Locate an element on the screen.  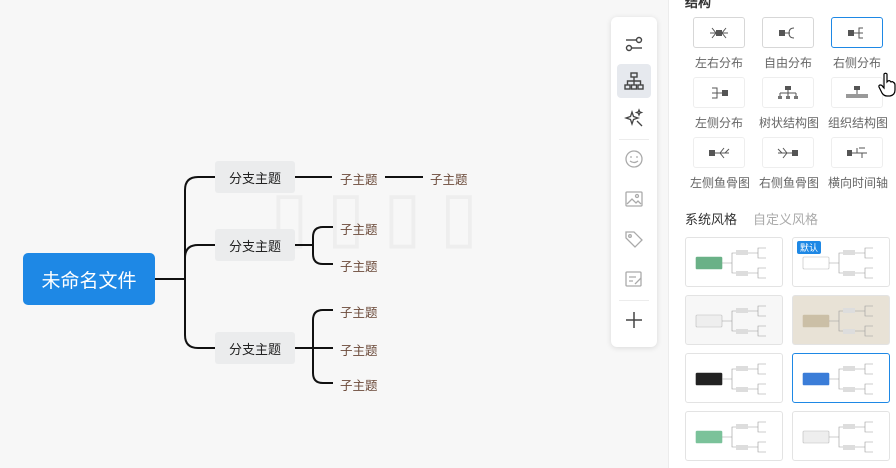
plus-icon is located at coordinates (634, 320).